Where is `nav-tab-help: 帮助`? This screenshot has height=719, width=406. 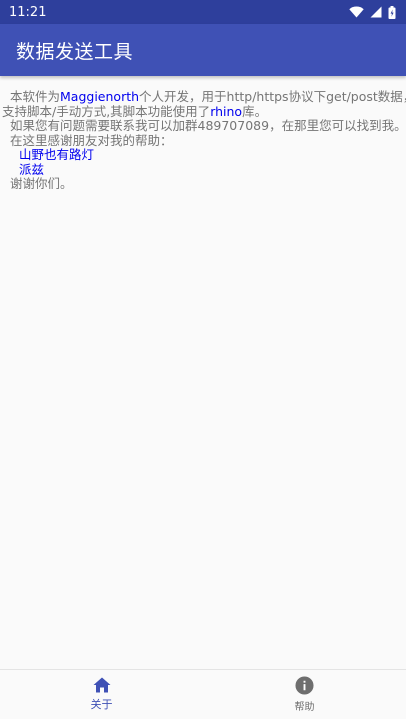 nav-tab-help: 帮助 is located at coordinates (304, 694).